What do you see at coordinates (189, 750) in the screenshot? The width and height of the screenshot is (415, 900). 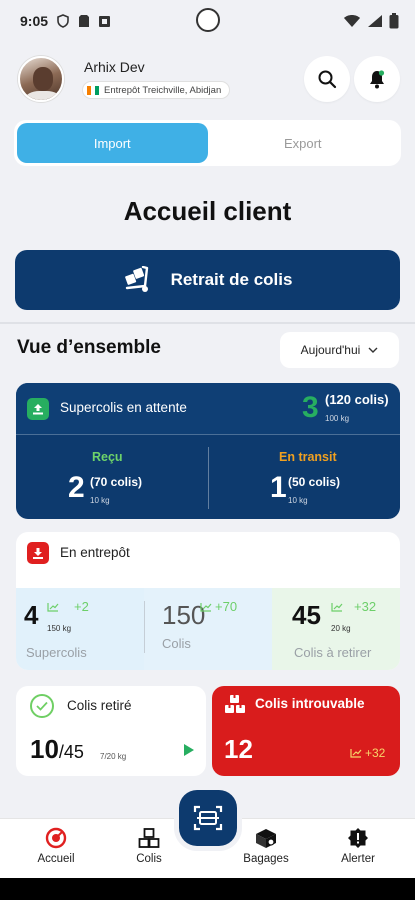 I see `play-arrow-icon` at bounding box center [189, 750].